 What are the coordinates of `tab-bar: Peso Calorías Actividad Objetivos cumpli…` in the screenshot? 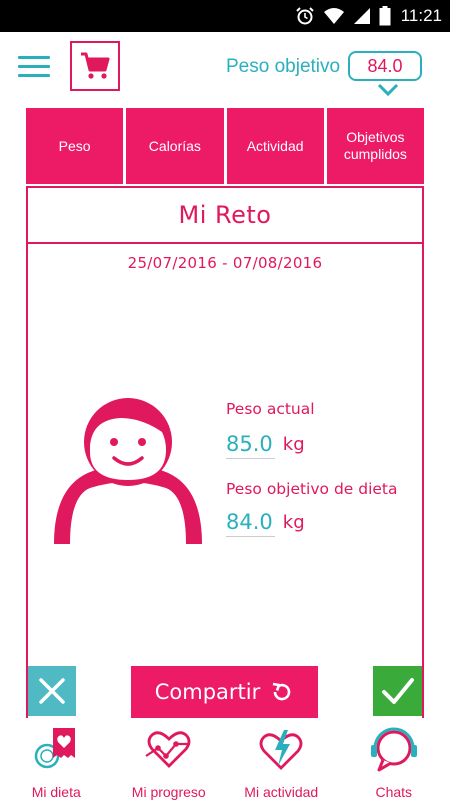 It's located at (225, 146).